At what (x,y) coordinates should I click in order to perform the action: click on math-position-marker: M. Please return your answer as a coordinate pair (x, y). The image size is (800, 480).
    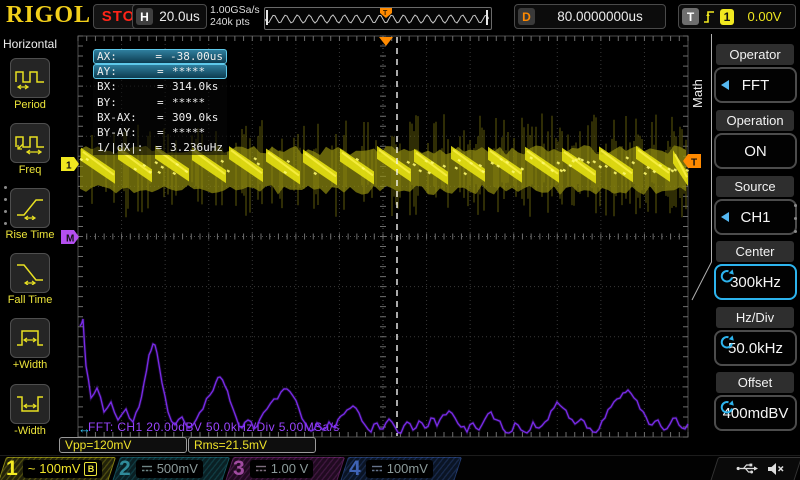
    Looking at the image, I should click on (70, 237).